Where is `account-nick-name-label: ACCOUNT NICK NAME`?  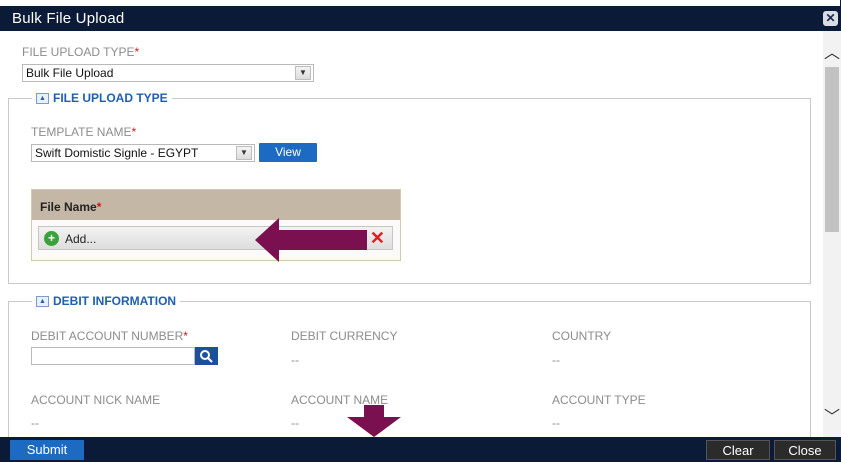
account-nick-name-label: ACCOUNT NICK NAME is located at coordinates (96, 400).